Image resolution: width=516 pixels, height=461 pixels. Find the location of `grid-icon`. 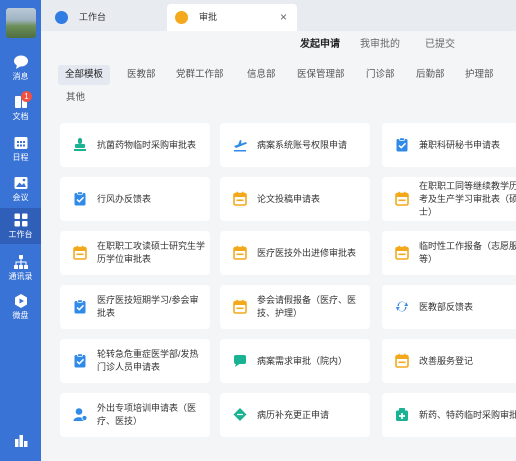

grid-icon is located at coordinates (20, 220).